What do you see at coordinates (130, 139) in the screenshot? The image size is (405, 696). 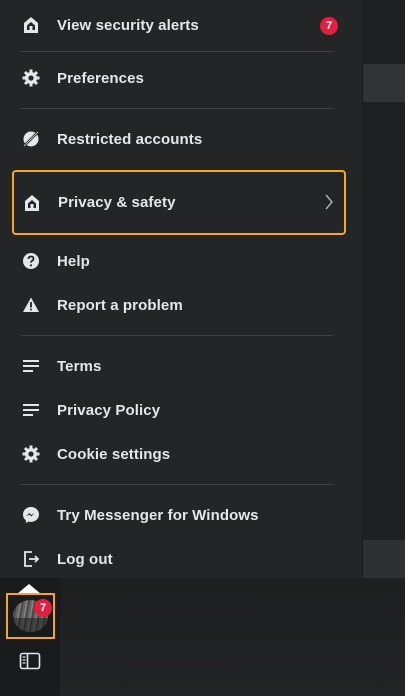 I see `menu-item-label: Restricted accounts` at bounding box center [130, 139].